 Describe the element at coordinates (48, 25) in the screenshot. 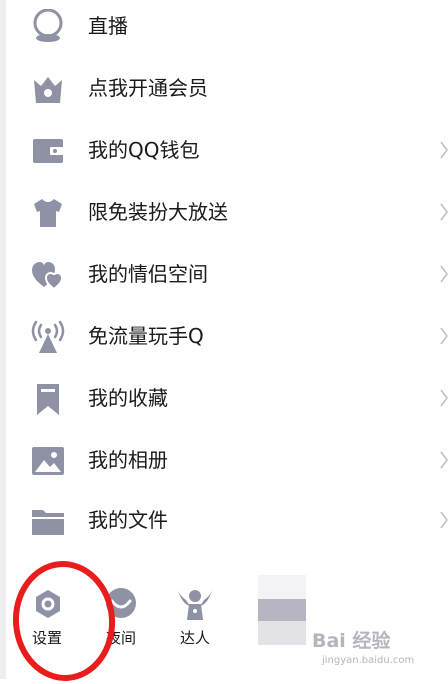

I see `live-icon` at that location.